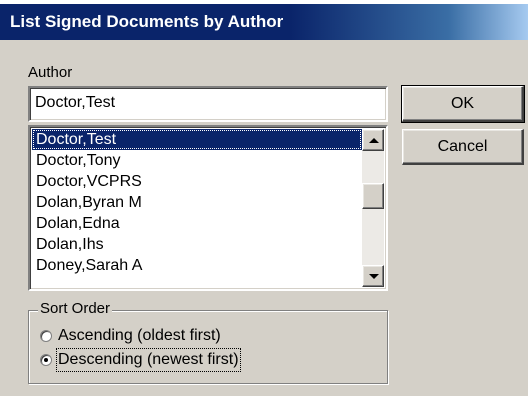  I want to click on author-list-item: Doctor,Test, so click(197, 139).